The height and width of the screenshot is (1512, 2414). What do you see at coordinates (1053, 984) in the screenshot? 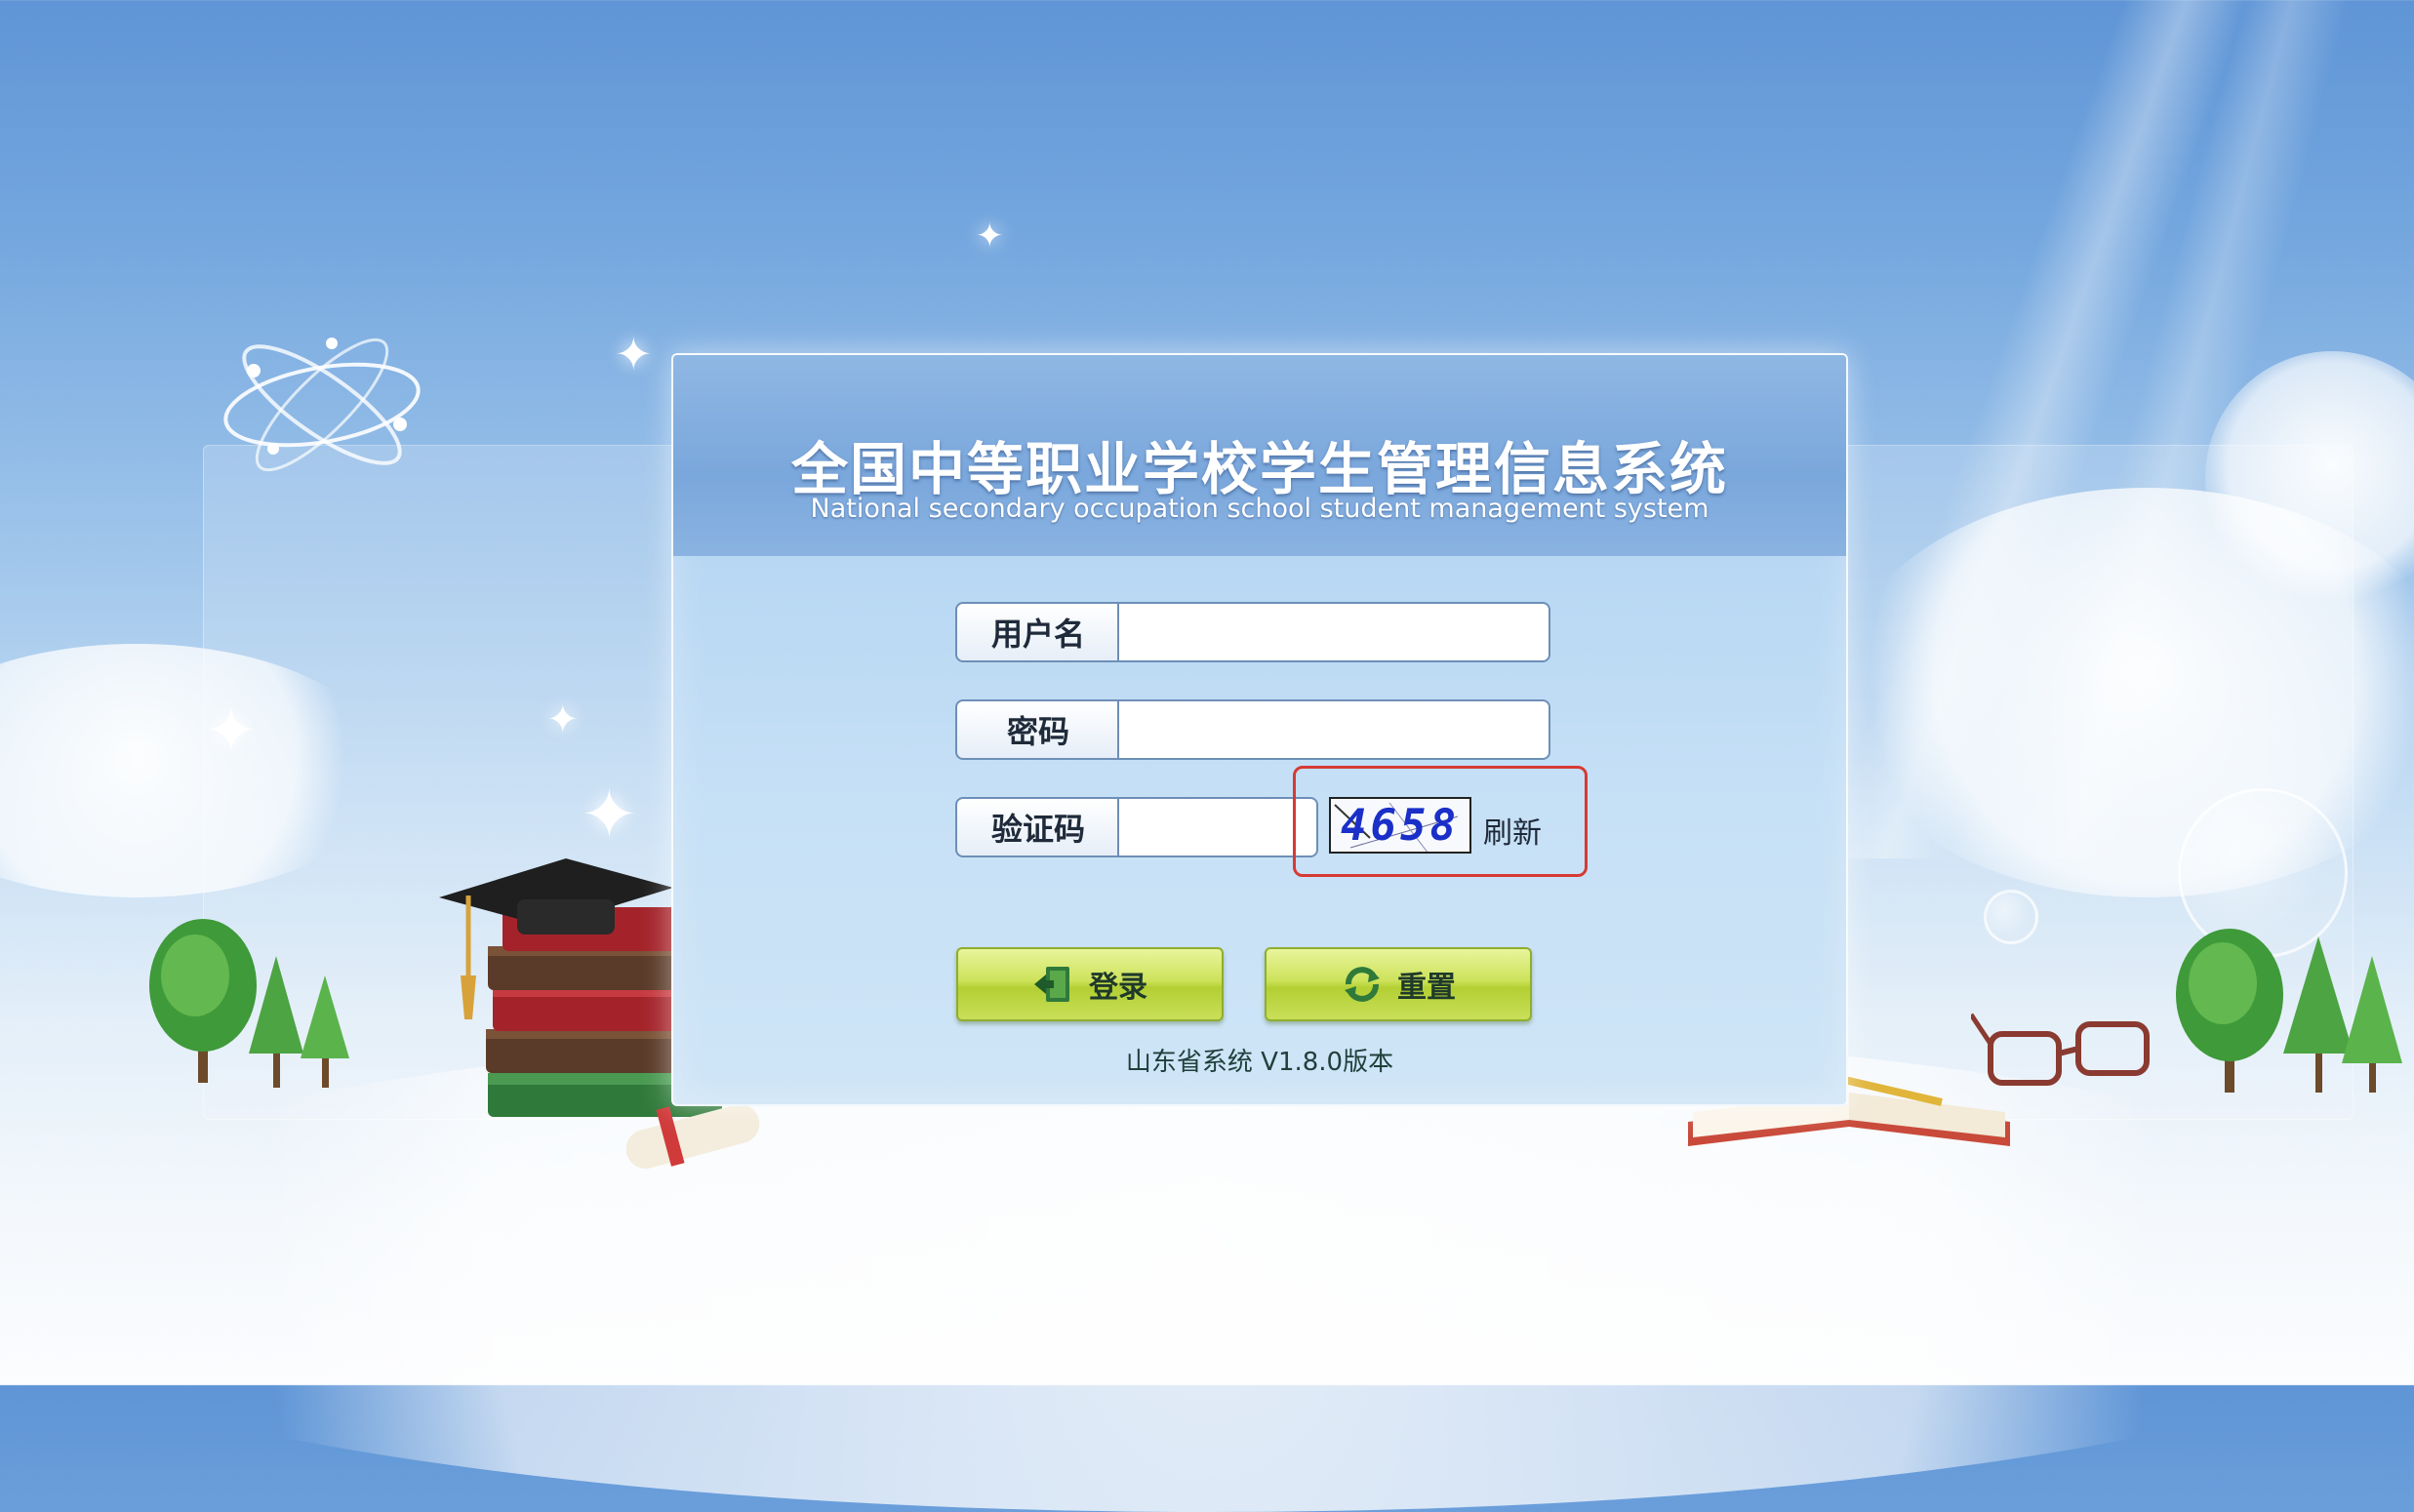
I see `door-exit-icon` at bounding box center [1053, 984].